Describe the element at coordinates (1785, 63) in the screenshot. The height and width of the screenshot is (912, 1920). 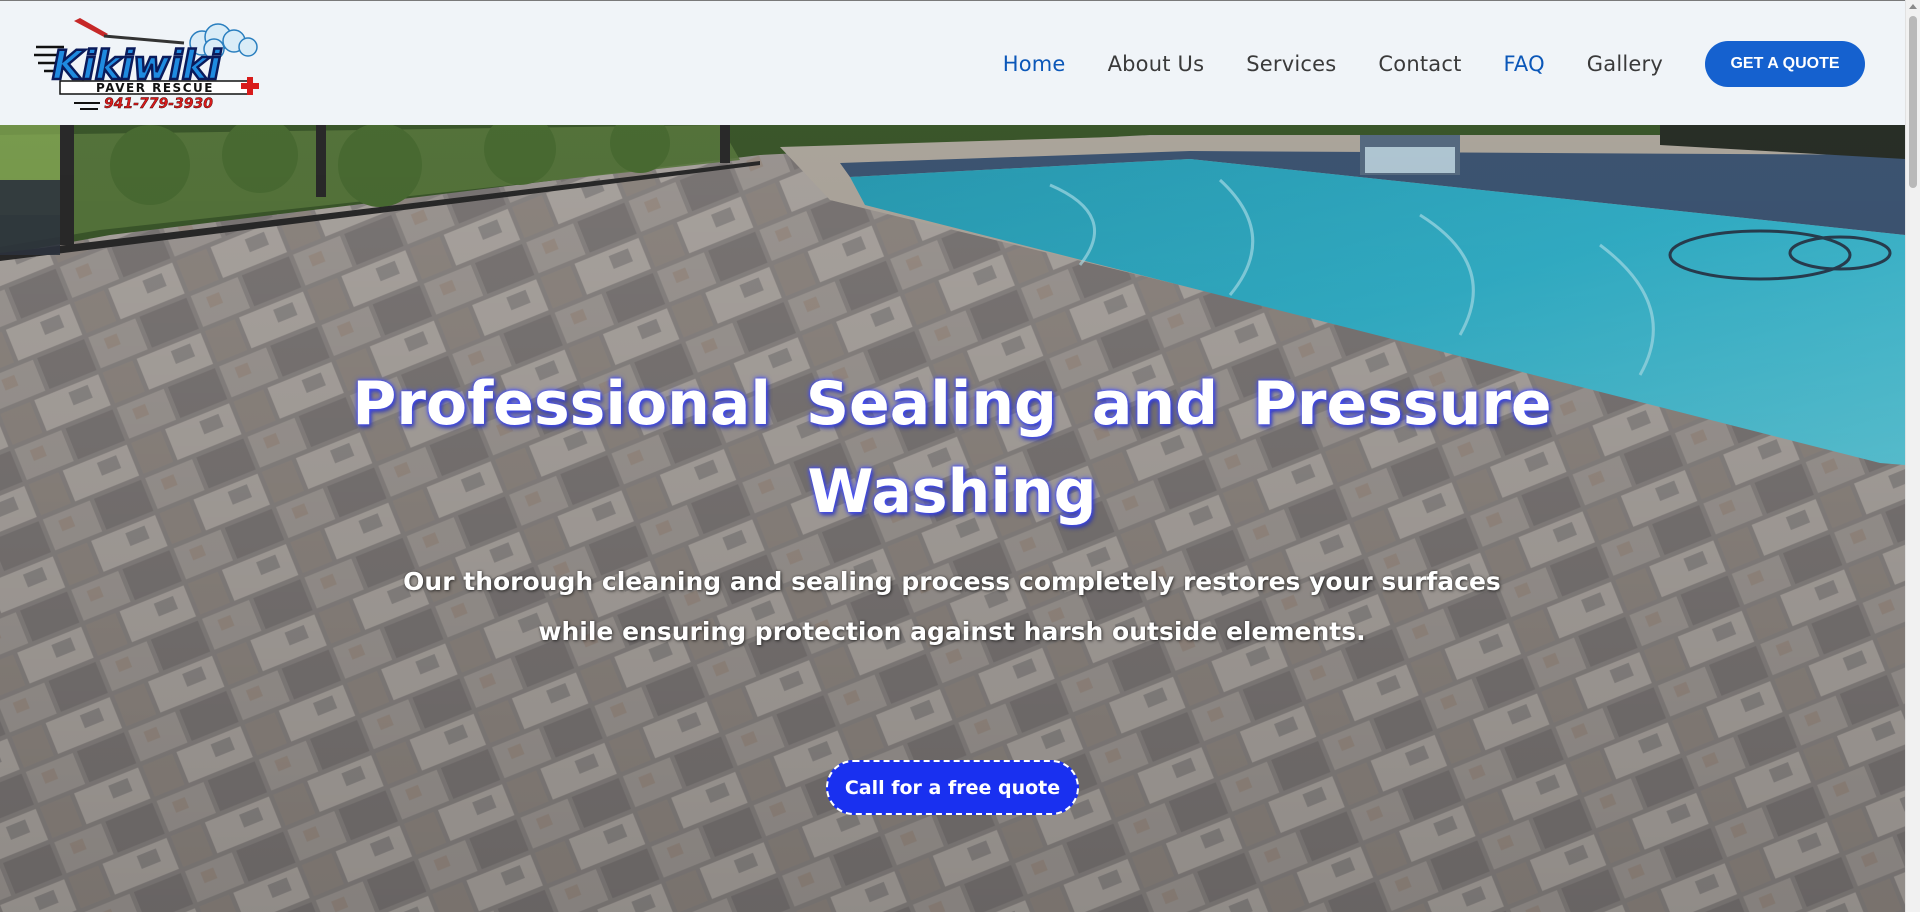
I see `get-a-quote-button: GET A QUOTE` at that location.